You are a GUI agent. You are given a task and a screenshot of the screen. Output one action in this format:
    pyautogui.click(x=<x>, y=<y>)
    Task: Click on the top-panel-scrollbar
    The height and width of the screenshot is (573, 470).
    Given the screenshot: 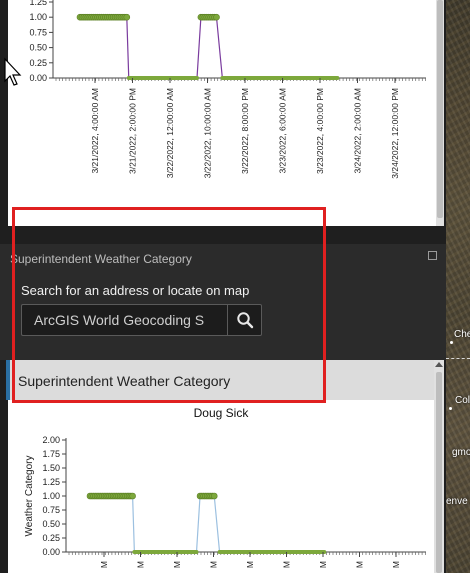 What is the action you would take?
    pyautogui.click(x=440, y=113)
    